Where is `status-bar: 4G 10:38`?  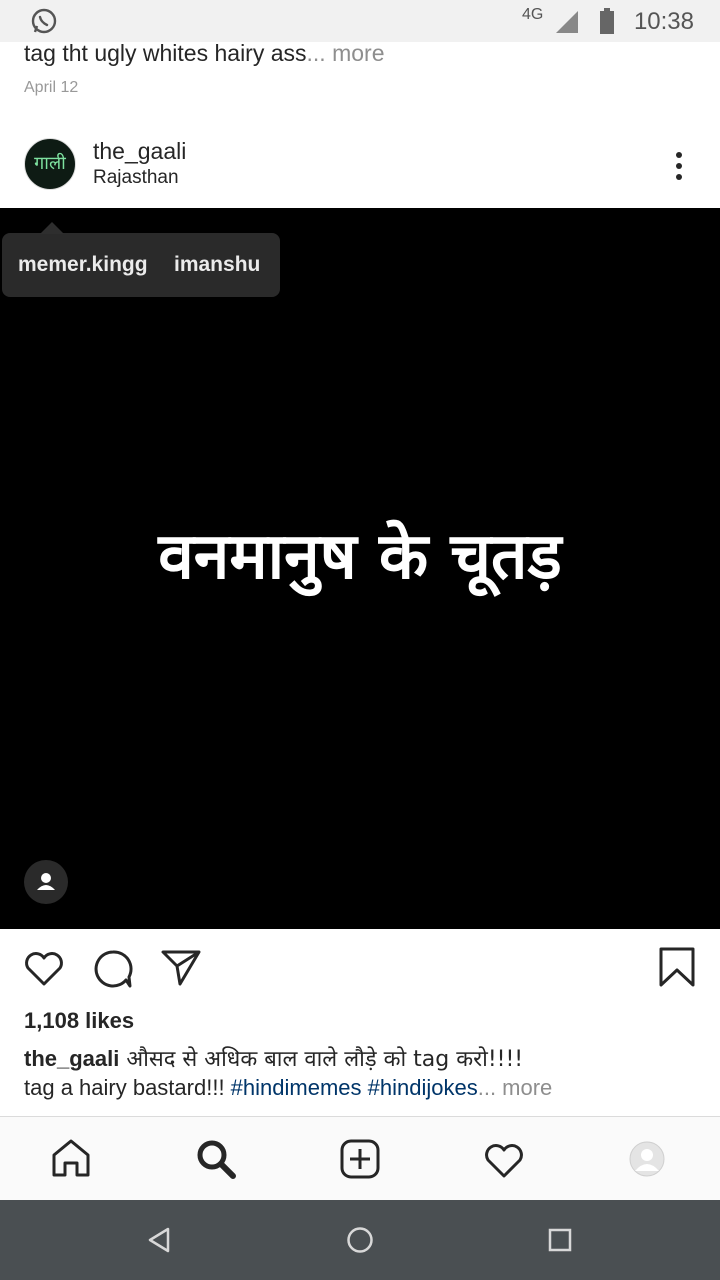 status-bar: 4G 10:38 is located at coordinates (360, 21).